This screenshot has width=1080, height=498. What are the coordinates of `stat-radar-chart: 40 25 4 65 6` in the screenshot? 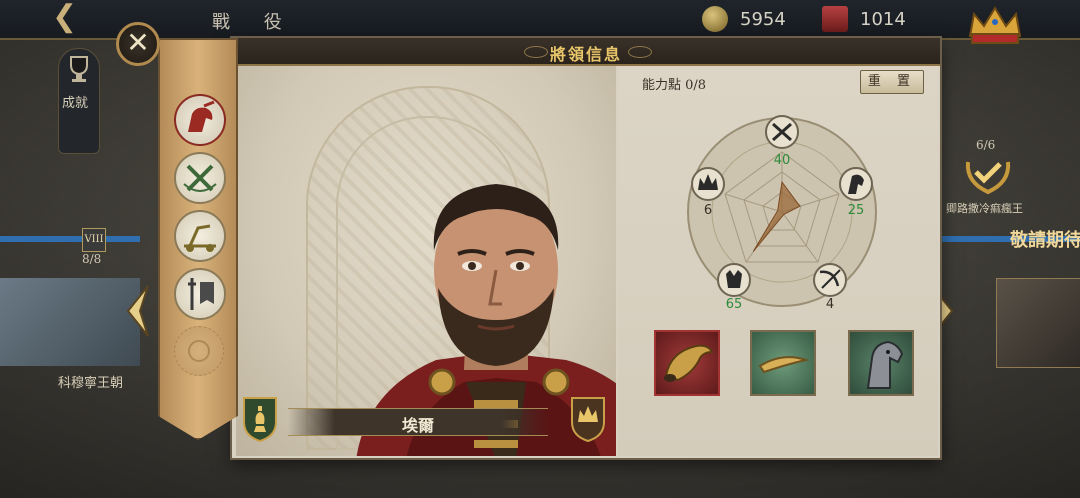 It's located at (782, 212).